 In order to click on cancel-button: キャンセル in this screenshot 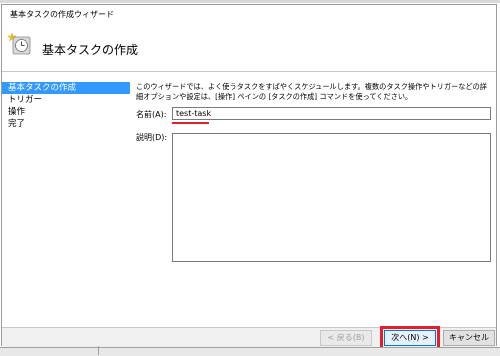, I will do `click(469, 338)`.